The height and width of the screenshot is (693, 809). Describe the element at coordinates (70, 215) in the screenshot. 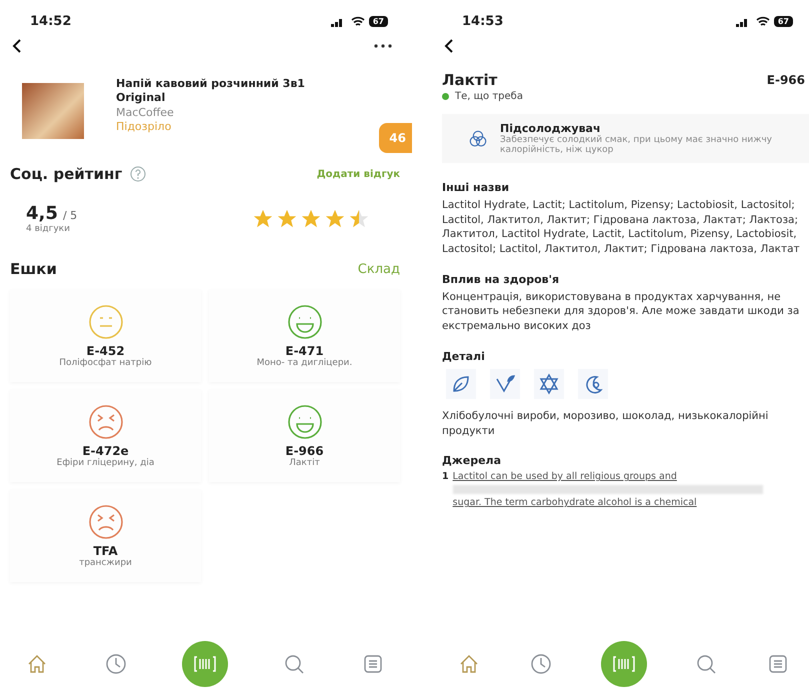

I see `rating-max: / 5` at that location.